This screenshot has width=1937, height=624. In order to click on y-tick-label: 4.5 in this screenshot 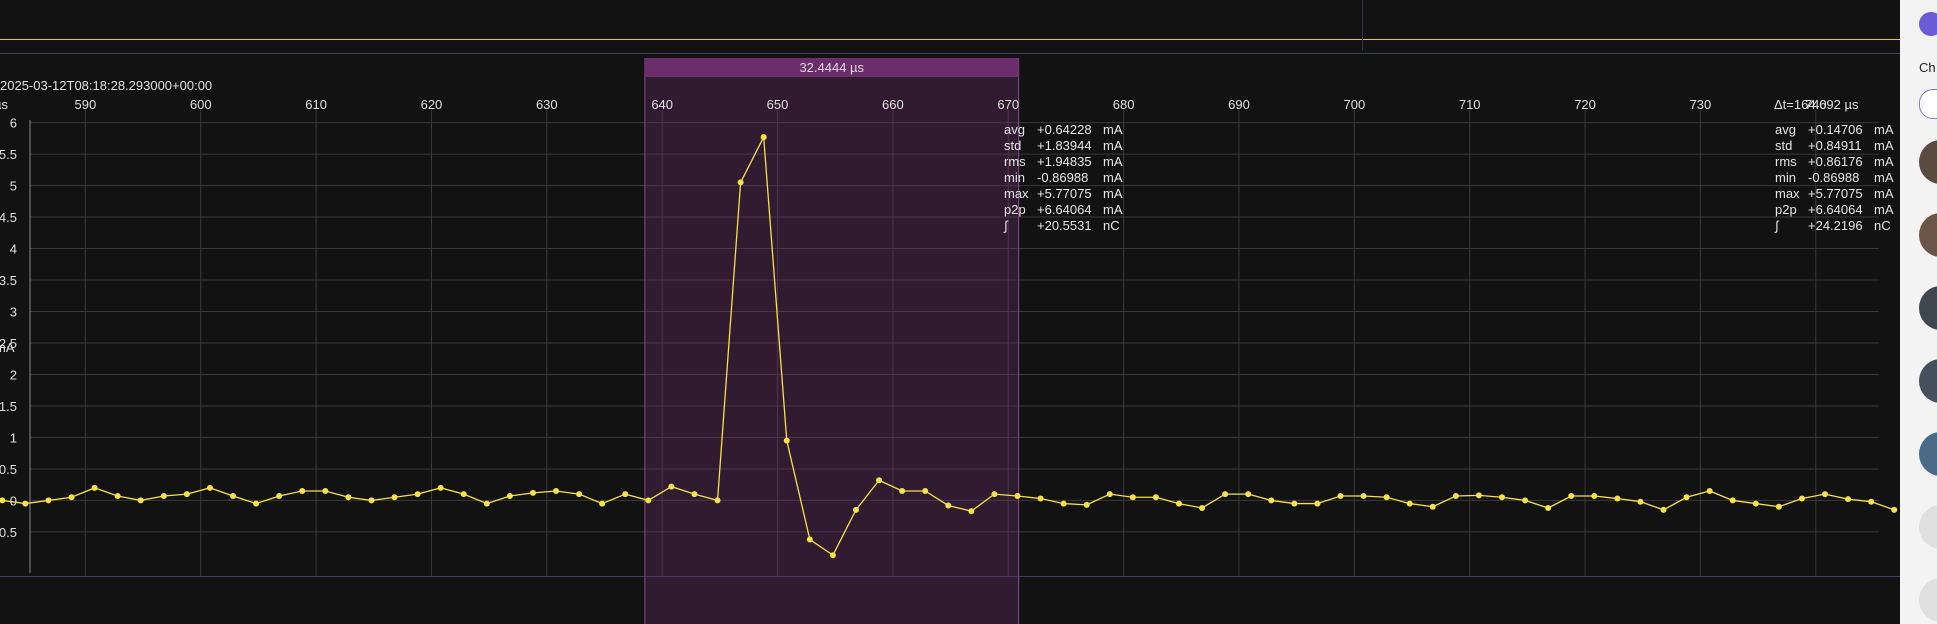, I will do `click(8, 217)`.